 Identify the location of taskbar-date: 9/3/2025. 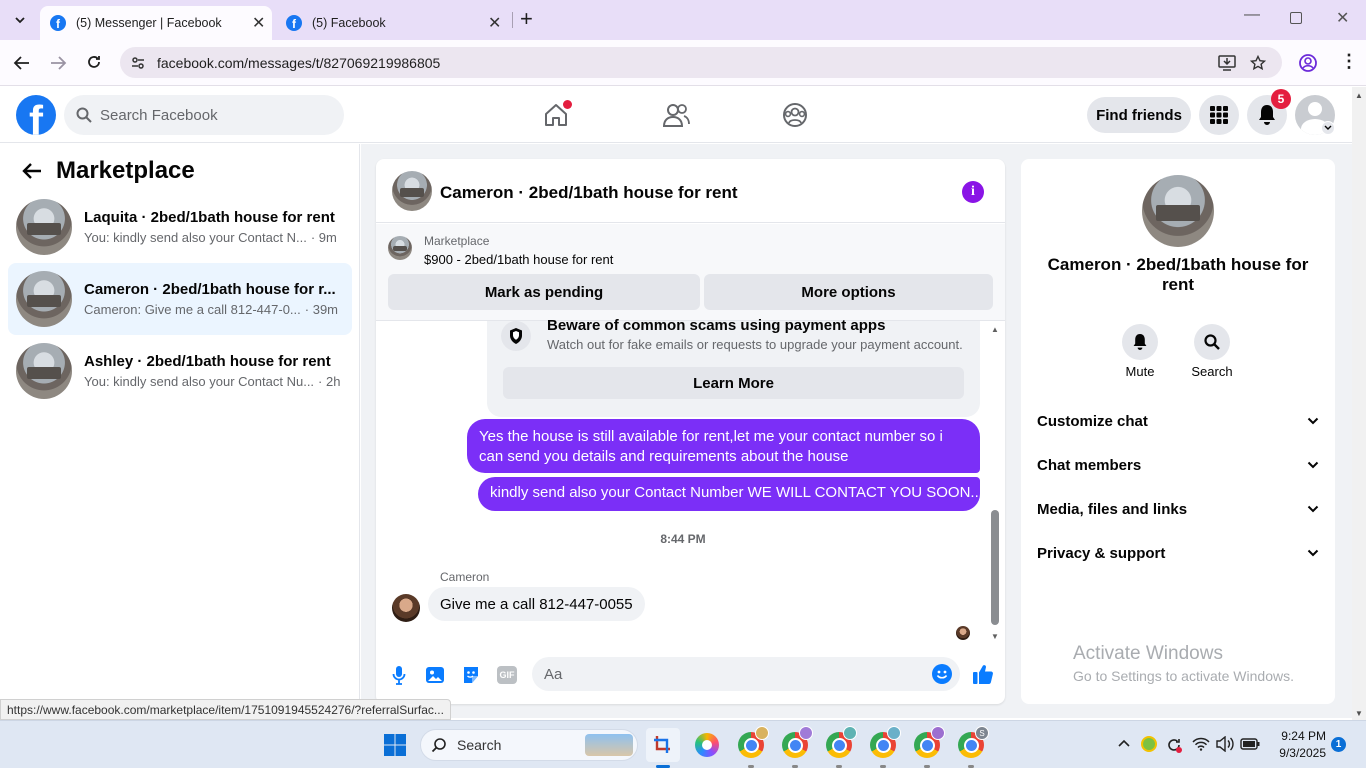
(1302, 753).